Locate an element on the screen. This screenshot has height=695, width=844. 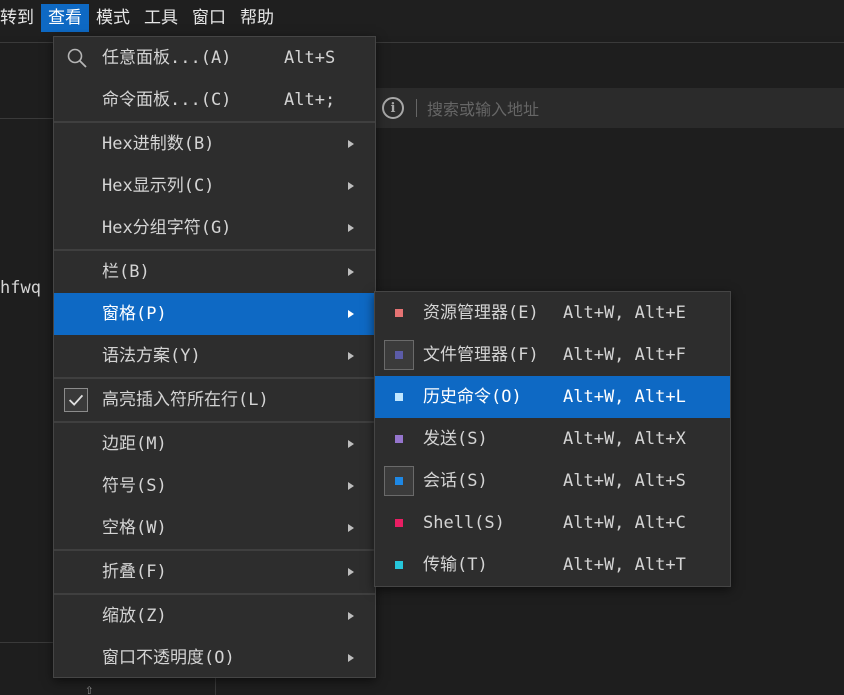
menu-mode: 模式 is located at coordinates (113, 18).